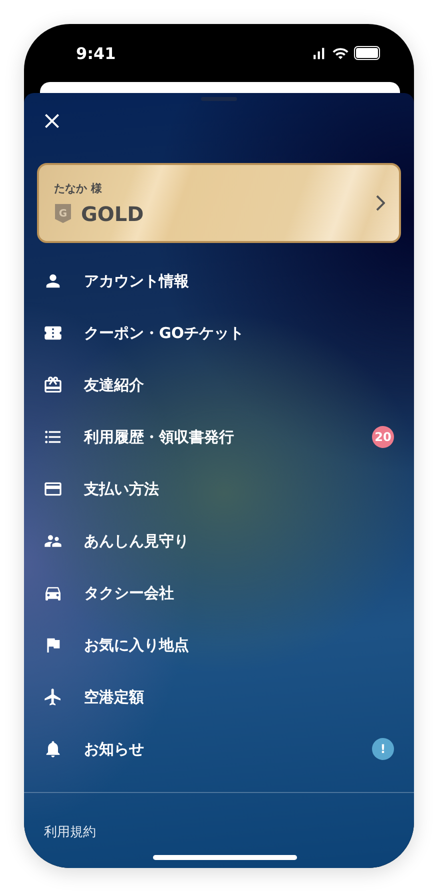  I want to click on member-card: たなか 様 G GOLD, so click(219, 203).